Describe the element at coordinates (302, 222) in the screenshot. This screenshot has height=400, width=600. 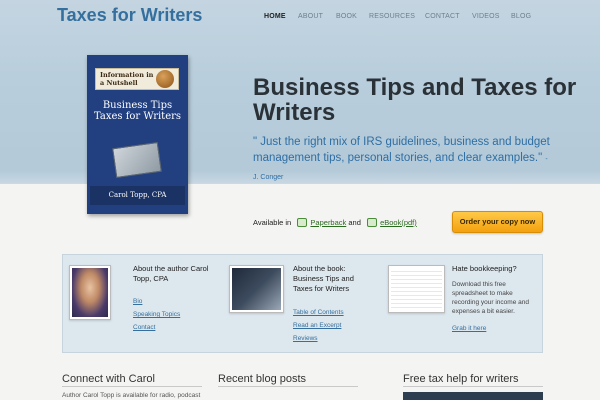
I see `book-icon` at that location.